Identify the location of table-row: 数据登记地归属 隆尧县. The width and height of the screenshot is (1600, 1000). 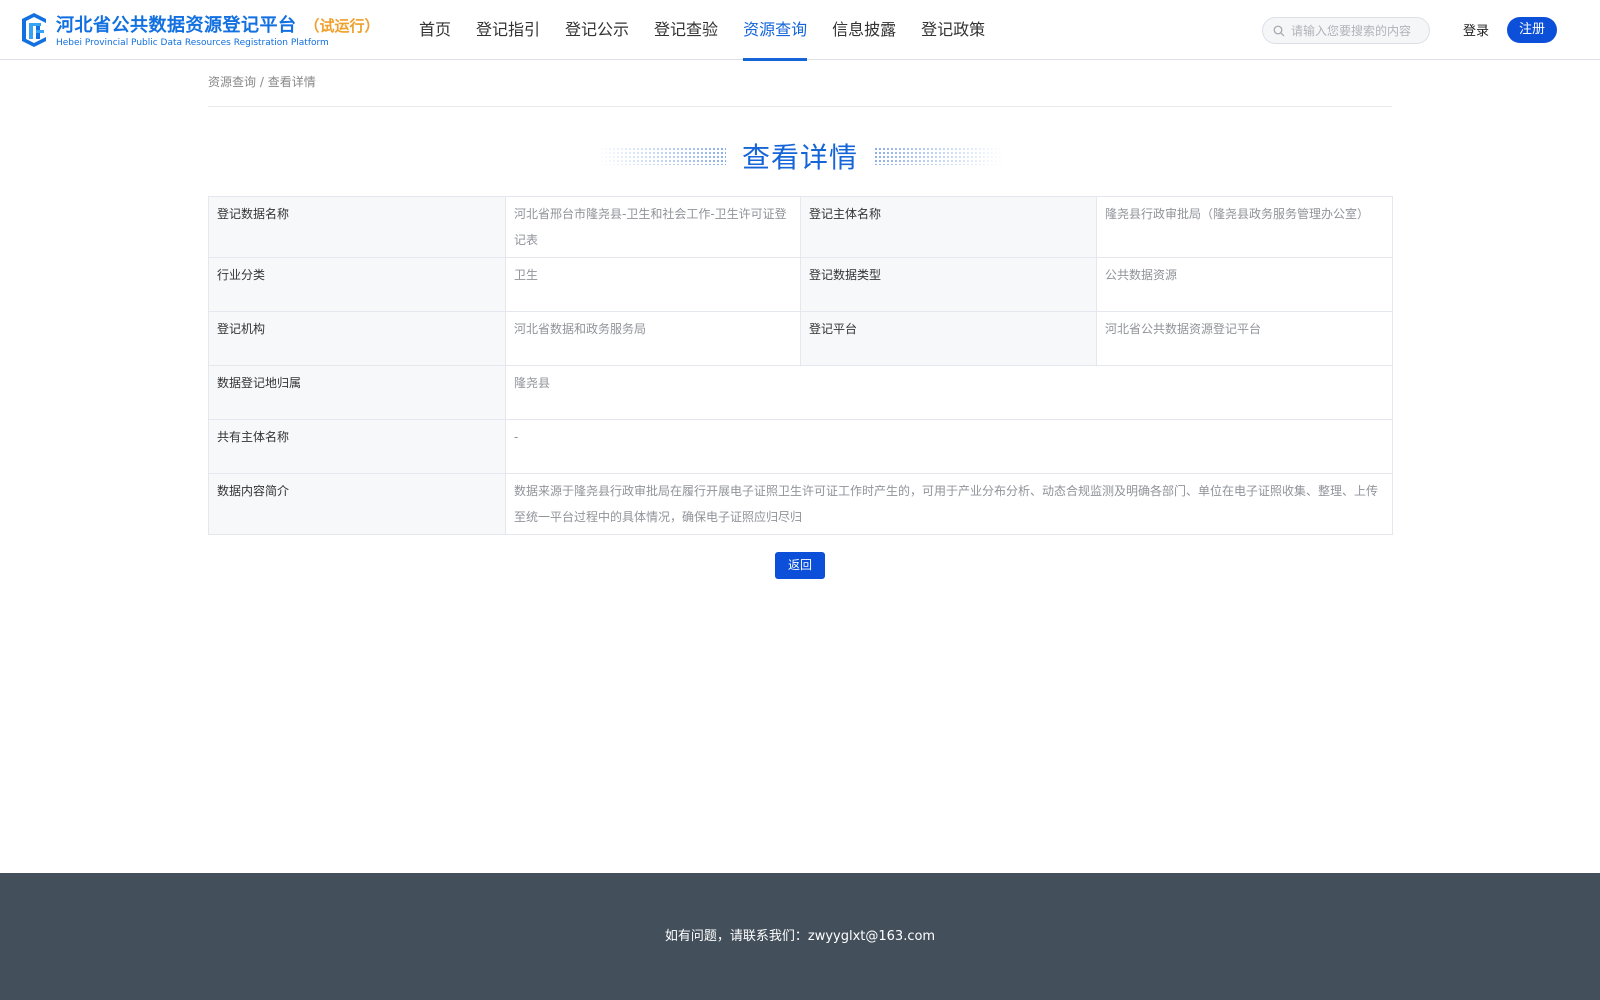
(800, 392).